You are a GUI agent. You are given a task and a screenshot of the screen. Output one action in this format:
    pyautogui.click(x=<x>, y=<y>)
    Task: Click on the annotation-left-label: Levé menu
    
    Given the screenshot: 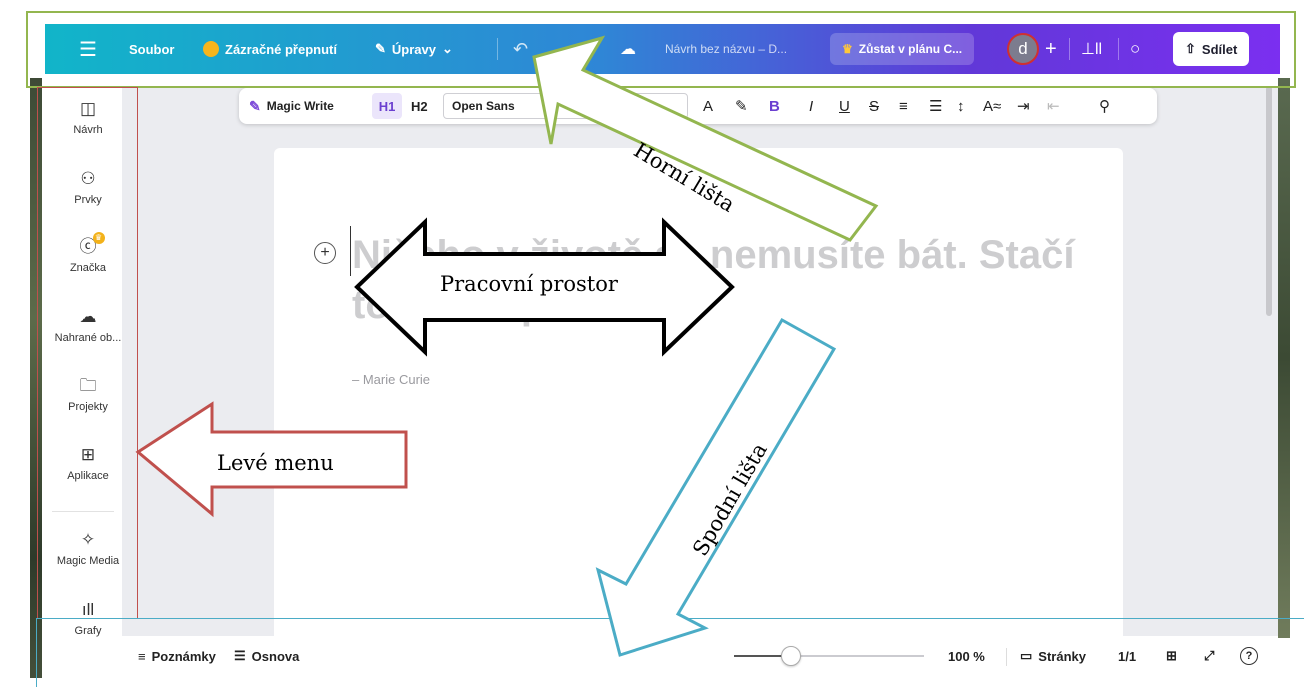 What is the action you would take?
    pyautogui.click(x=275, y=463)
    